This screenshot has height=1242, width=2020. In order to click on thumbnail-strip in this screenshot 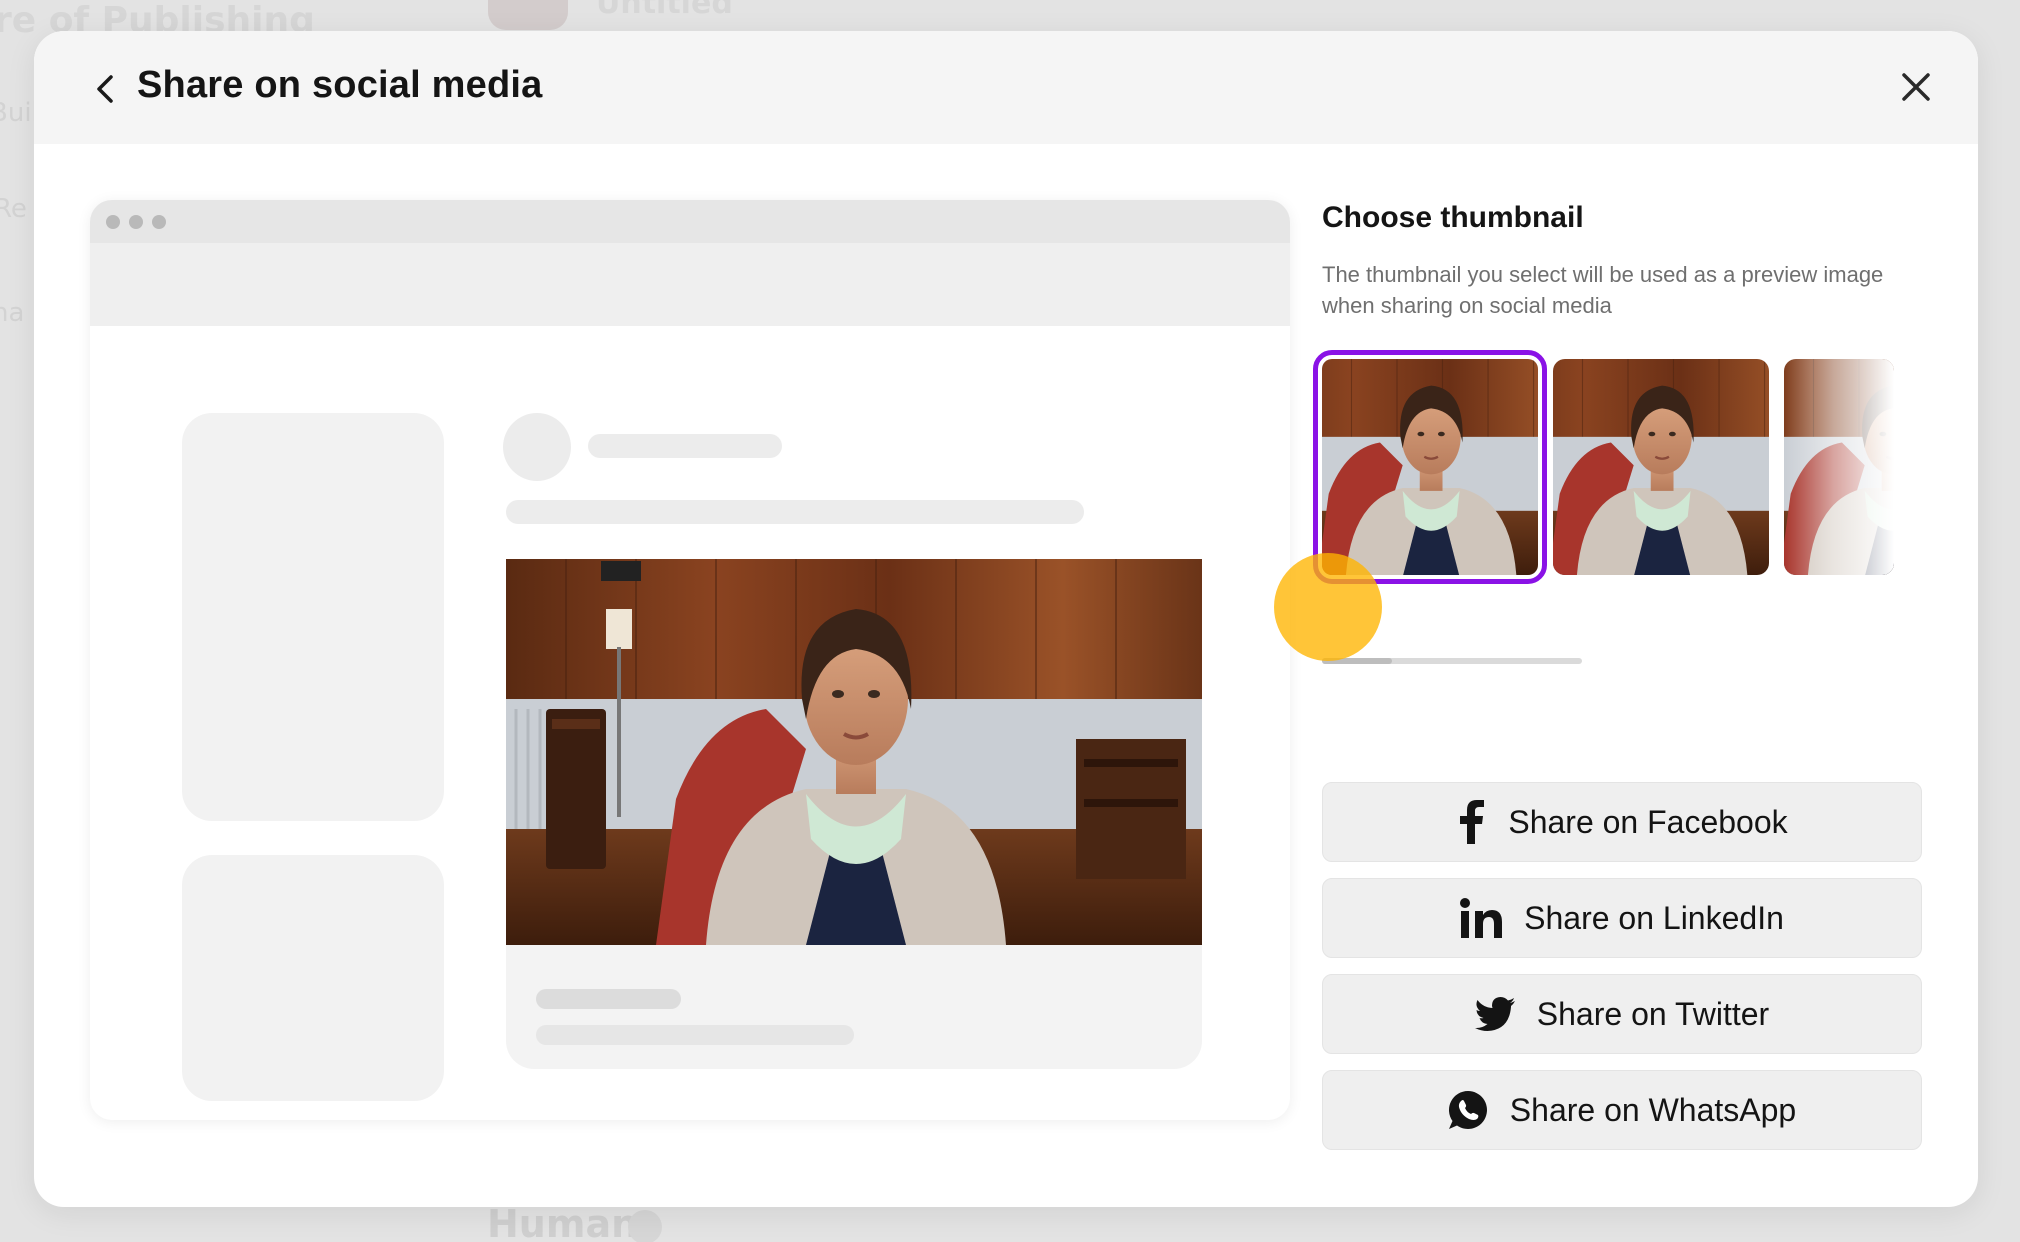, I will do `click(1607, 484)`.